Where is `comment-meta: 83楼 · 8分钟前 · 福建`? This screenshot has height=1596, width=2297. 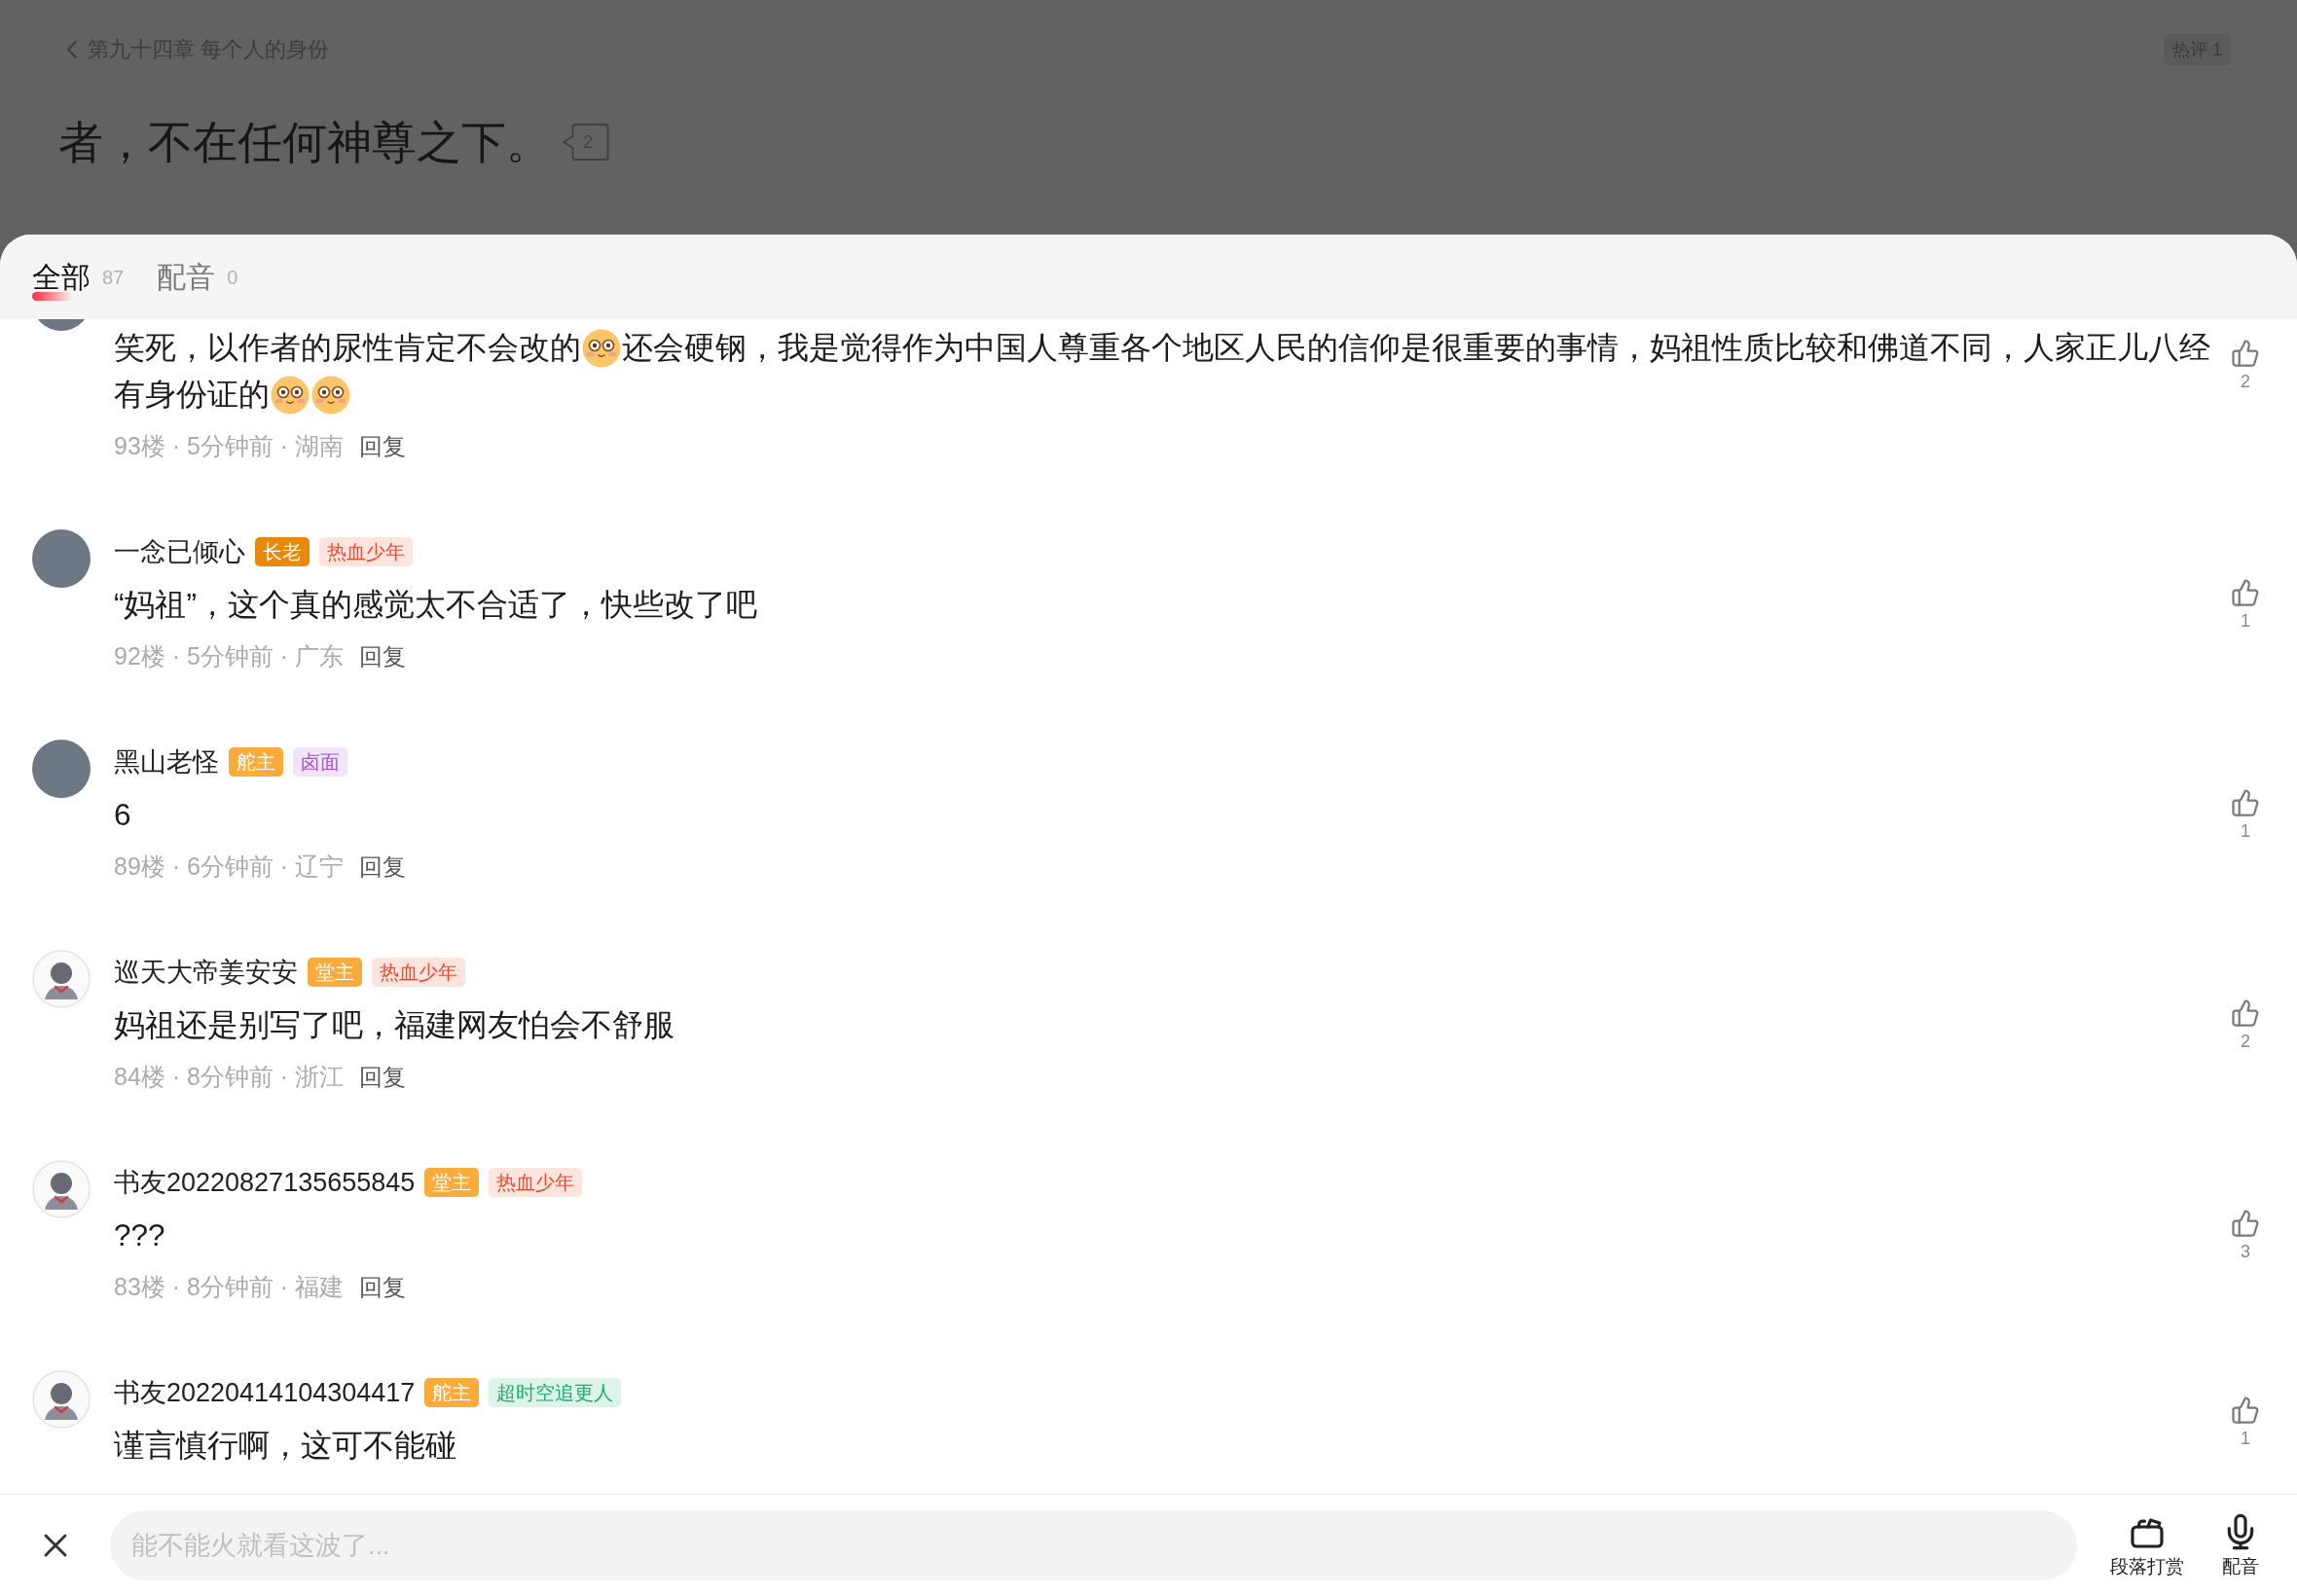 comment-meta: 83楼 · 8分钟前 · 福建 is located at coordinates (229, 1287).